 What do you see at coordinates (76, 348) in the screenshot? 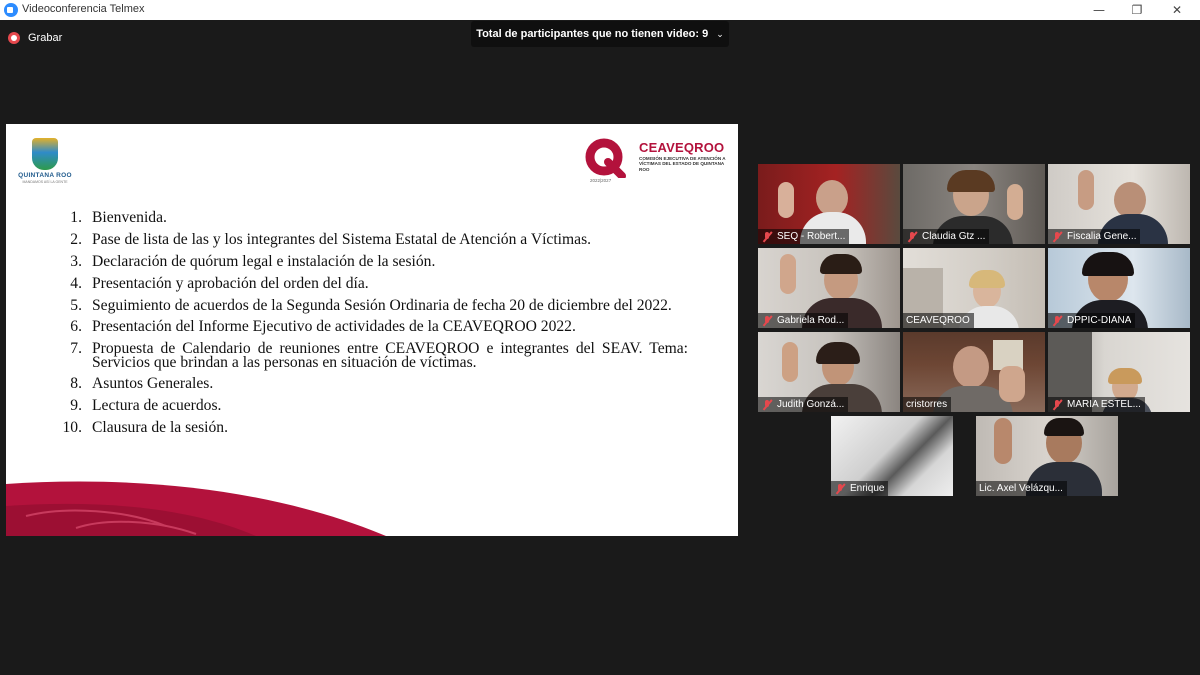
I see `agenda-item-number: 7.` at bounding box center [76, 348].